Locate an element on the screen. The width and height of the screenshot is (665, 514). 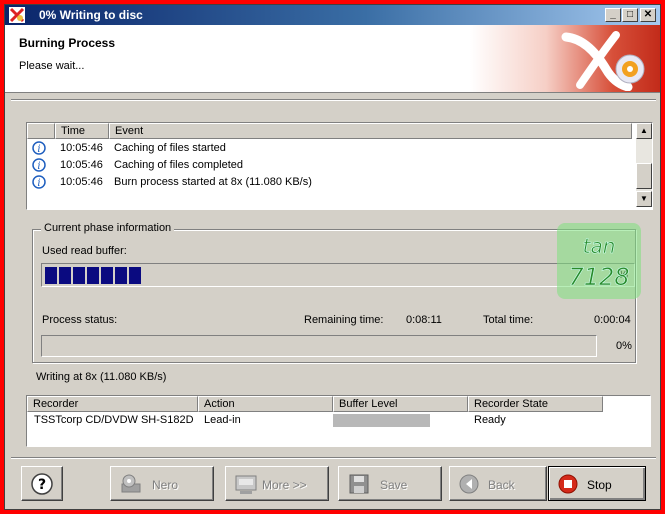
recorder-action: Lead-in is located at coordinates (222, 420).